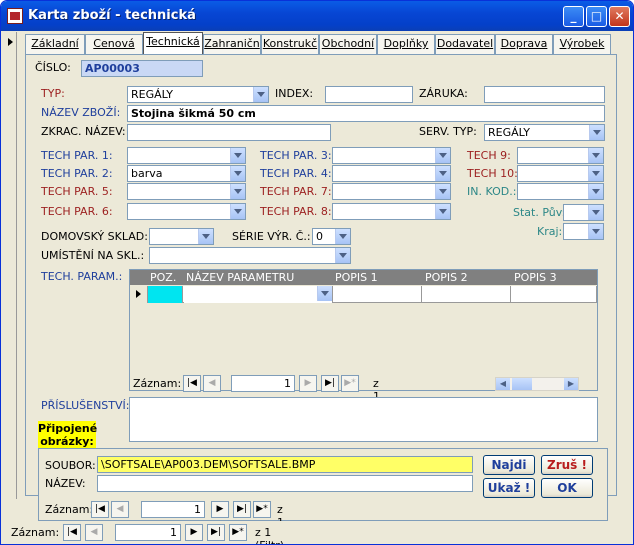 This screenshot has width=634, height=545. Describe the element at coordinates (582, 44) in the screenshot. I see `tab-vyrobek: Výrobek` at that location.